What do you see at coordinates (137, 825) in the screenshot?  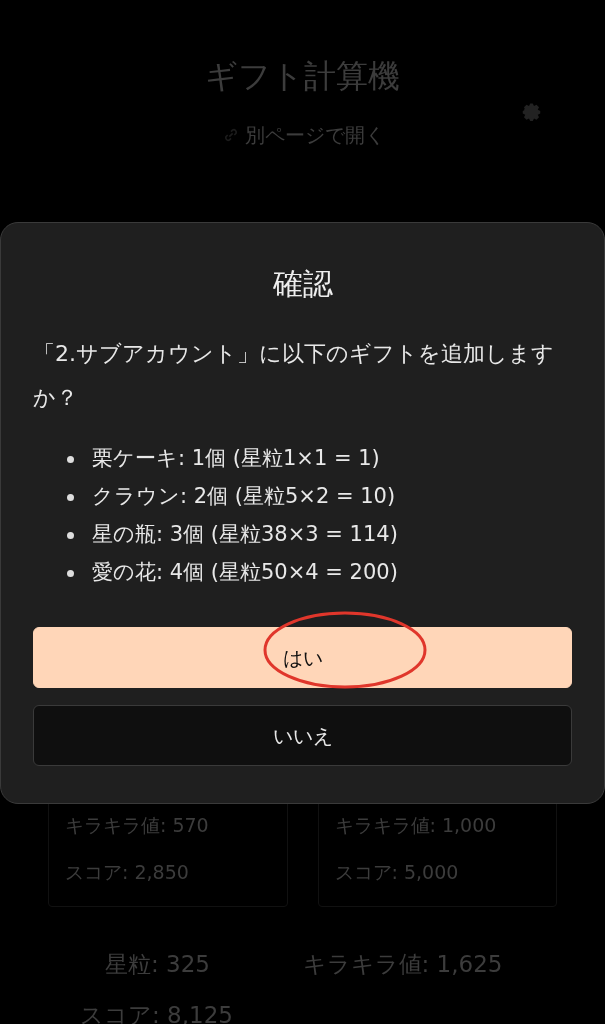 I see `sparkle-value: キラキラ値: 570` at bounding box center [137, 825].